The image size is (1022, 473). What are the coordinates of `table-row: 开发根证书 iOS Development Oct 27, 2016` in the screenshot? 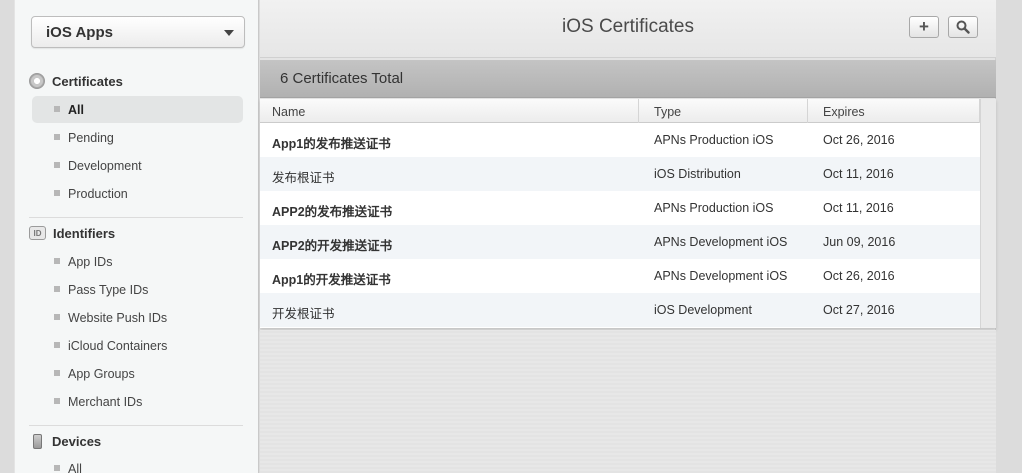 It's located at (620, 310).